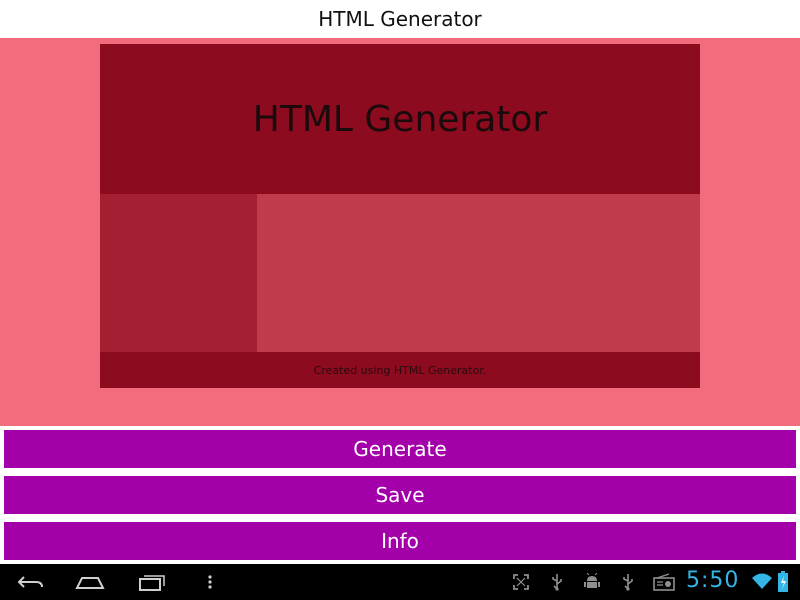 The width and height of the screenshot is (800, 600). What do you see at coordinates (400, 582) in the screenshot?
I see `system-navigation-bar: 5:50` at bounding box center [400, 582].